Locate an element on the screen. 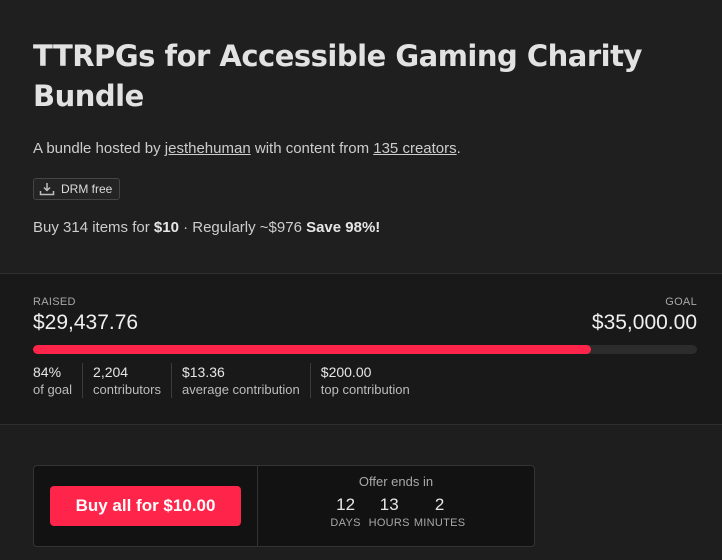 The height and width of the screenshot is (560, 722). savings-text: Save 98%! is located at coordinates (343, 227).